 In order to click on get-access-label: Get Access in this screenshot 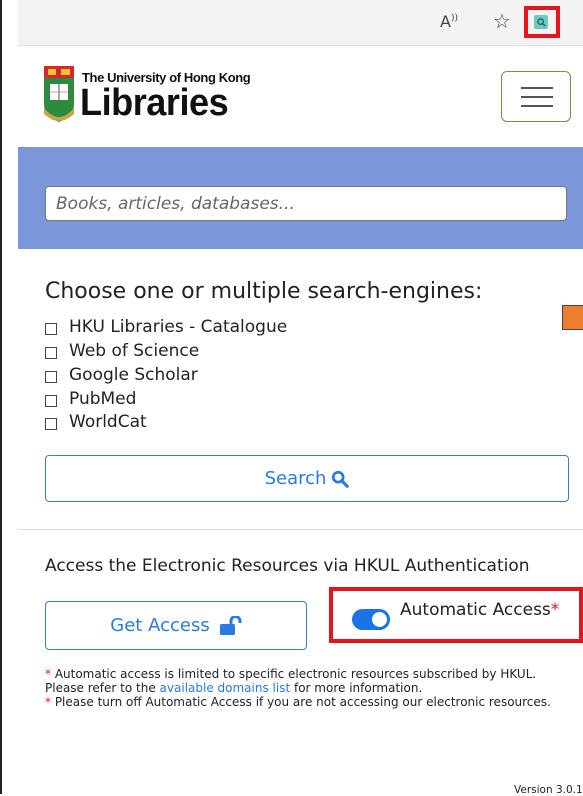, I will do `click(160, 625)`.